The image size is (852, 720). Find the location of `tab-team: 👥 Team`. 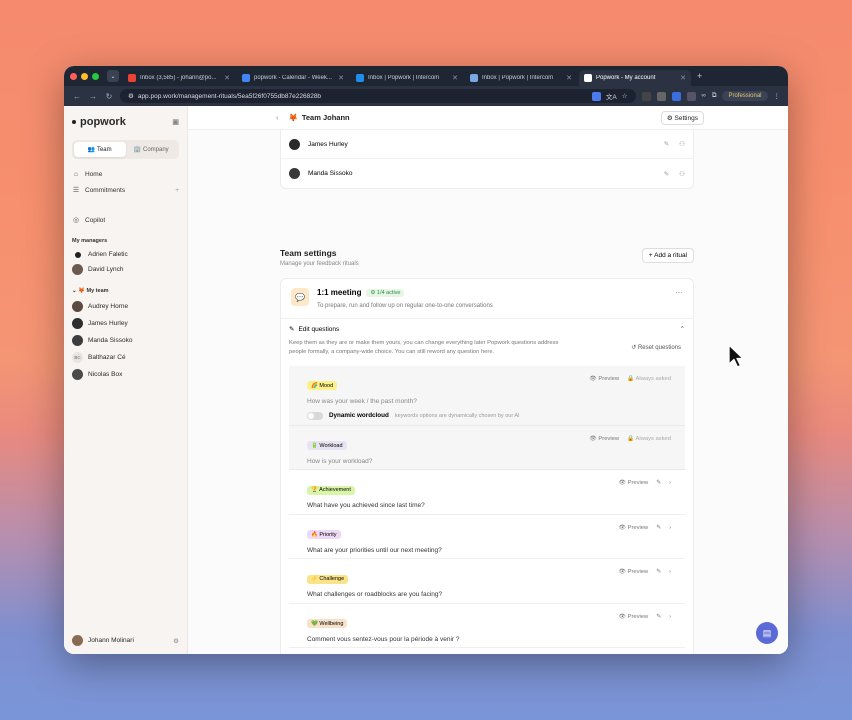

tab-team: 👥 Team is located at coordinates (100, 149).